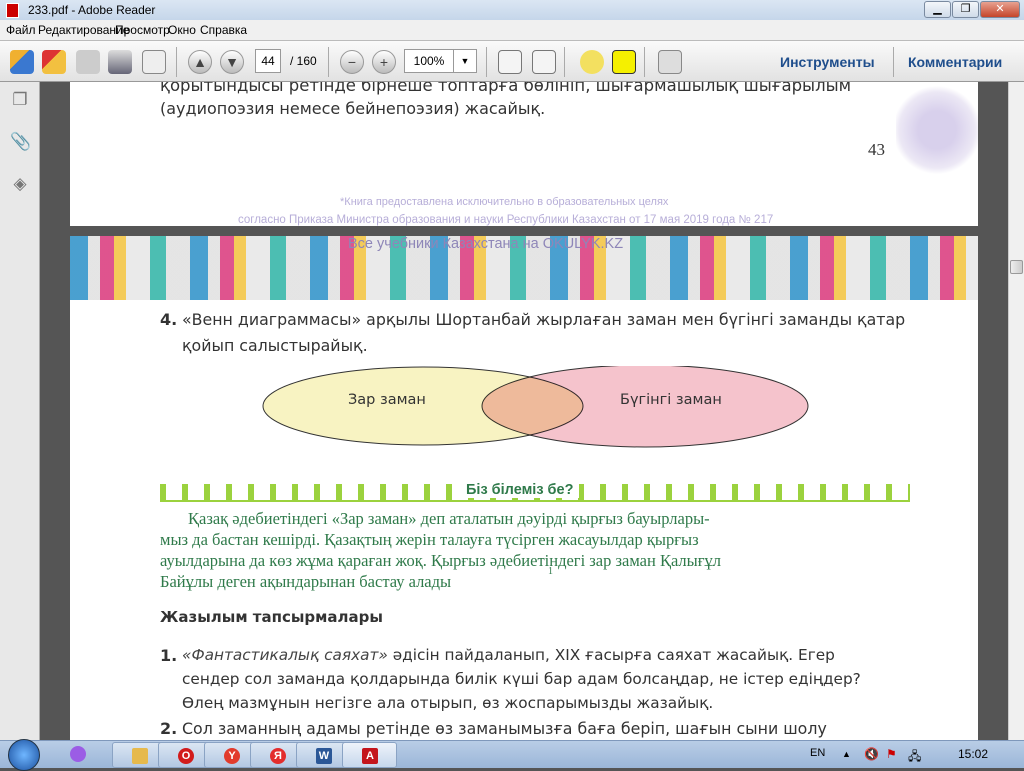  I want to click on title-bar: 233.pdf - Adobe Reader ▁ ❐ ✕, so click(512, 10).